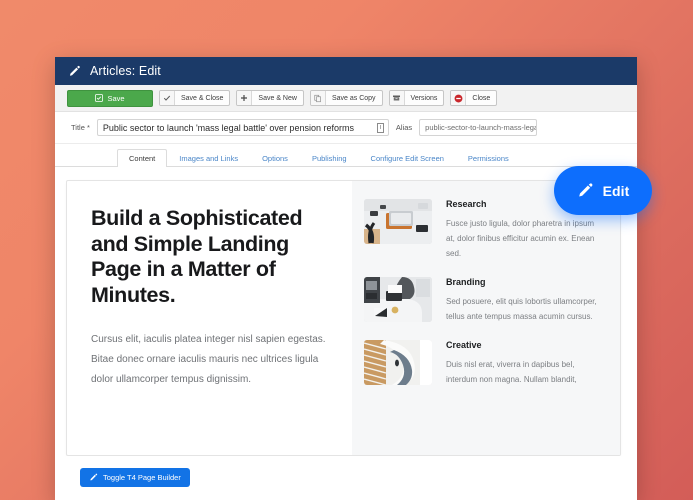 The image size is (693, 500). Describe the element at coordinates (481, 98) in the screenshot. I see `close-label: Close` at that location.